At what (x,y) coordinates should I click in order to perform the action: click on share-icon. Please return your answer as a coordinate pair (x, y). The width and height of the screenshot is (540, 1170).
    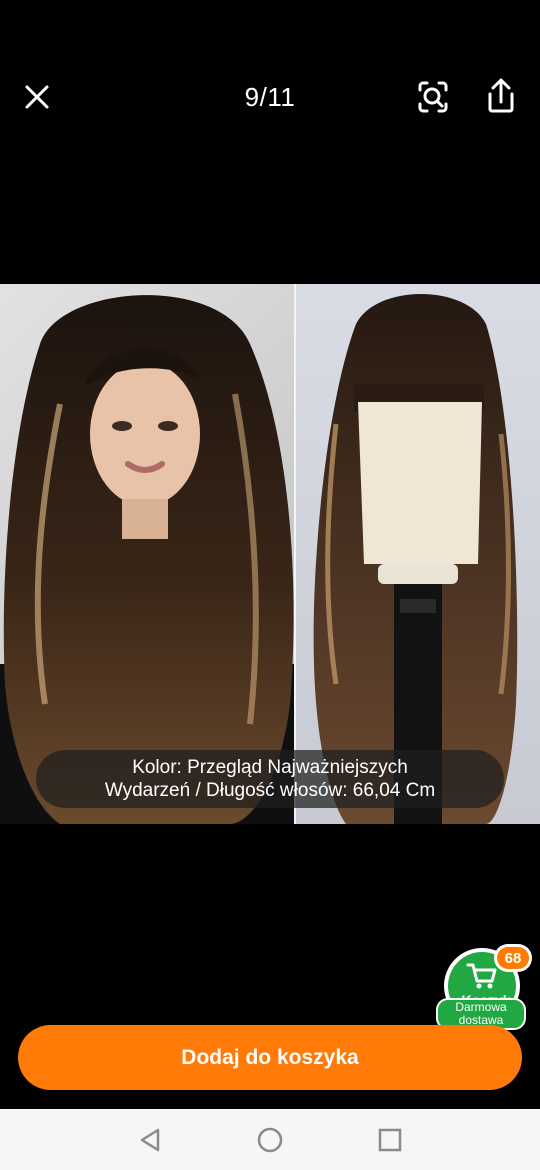
    Looking at the image, I should click on (501, 95).